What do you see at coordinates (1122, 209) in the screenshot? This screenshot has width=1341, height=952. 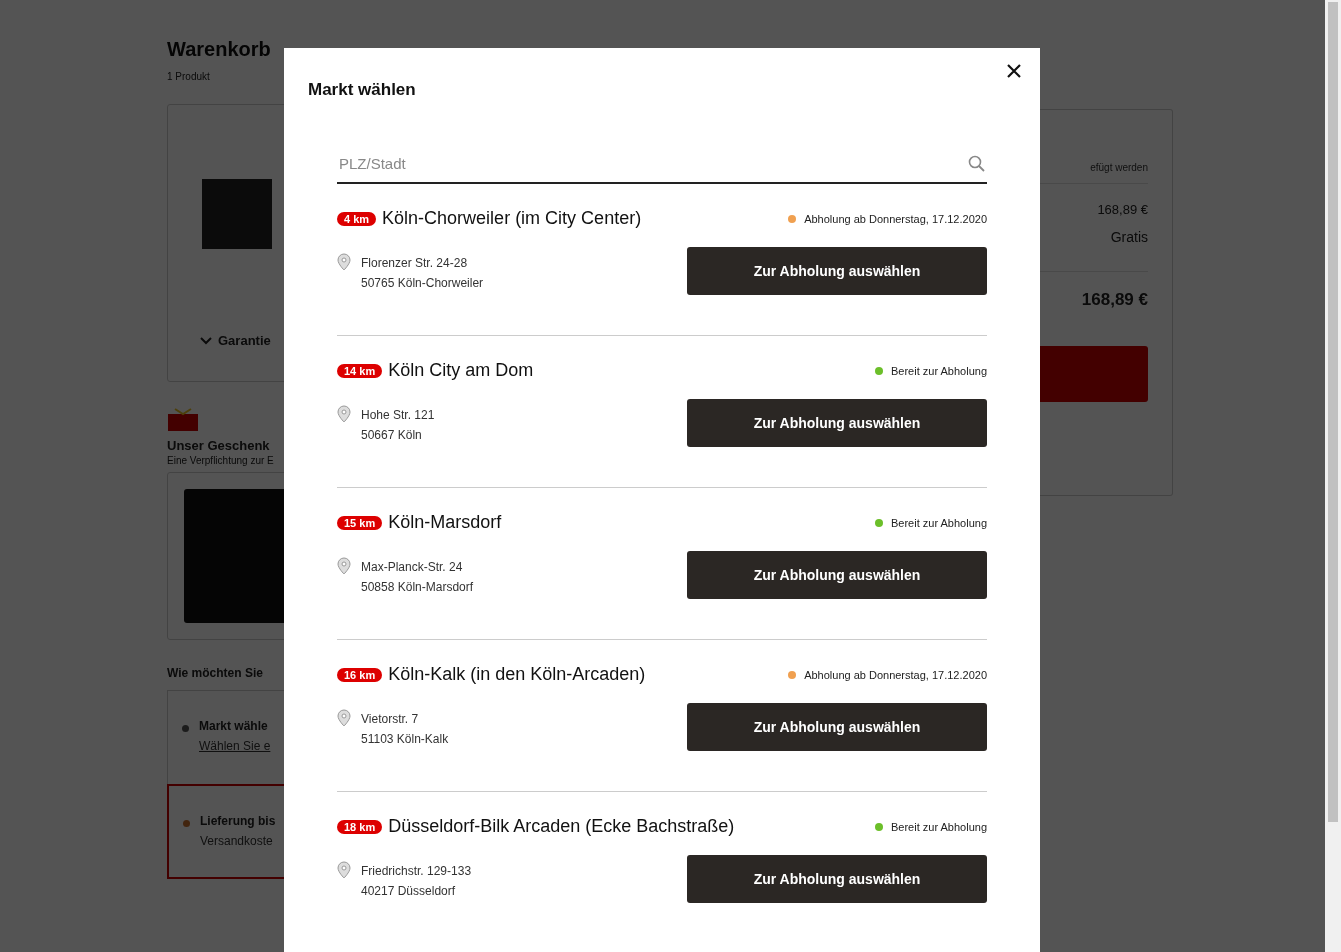 I see `subtotal-value: 168,89 €` at bounding box center [1122, 209].